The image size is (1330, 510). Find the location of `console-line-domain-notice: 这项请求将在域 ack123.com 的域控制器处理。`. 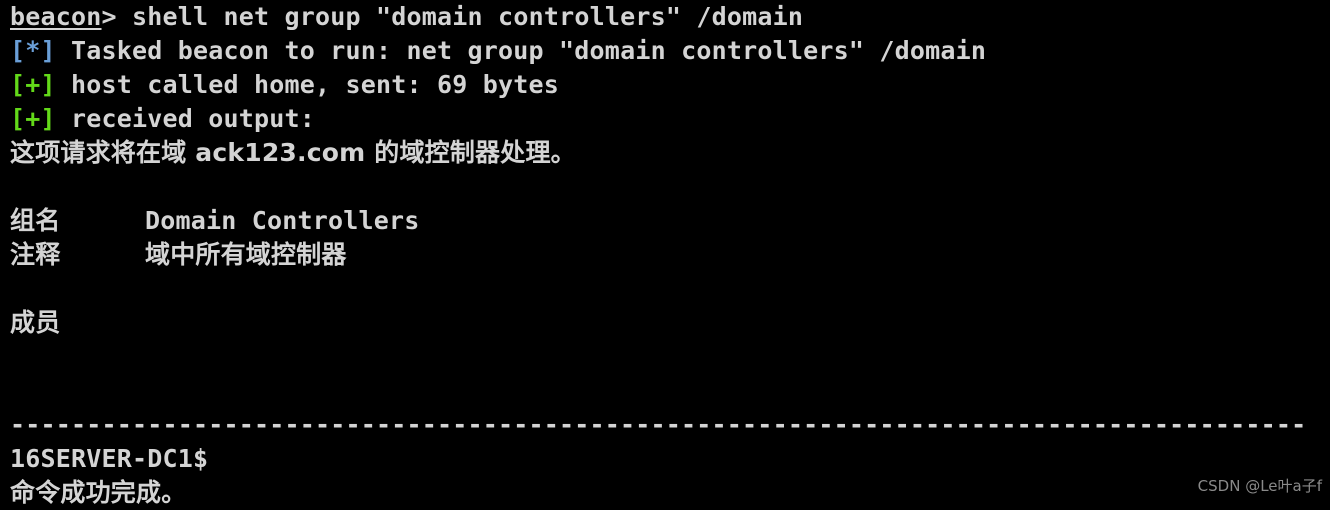

console-line-domain-notice: 这项请求将在域 ack123.com 的域控制器处理。 is located at coordinates (293, 152).